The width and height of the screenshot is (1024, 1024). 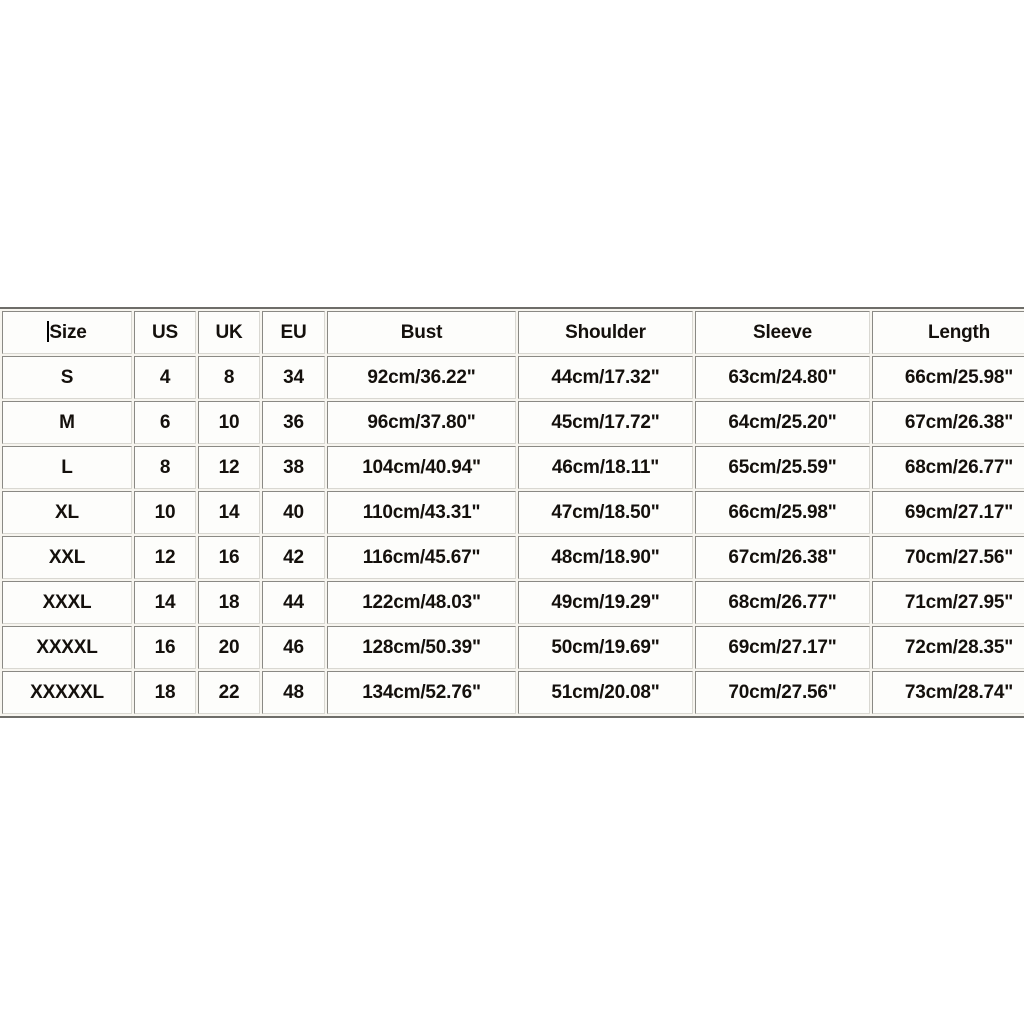 I want to click on cell-sleeve: 68cm/26.77", so click(x=782, y=602).